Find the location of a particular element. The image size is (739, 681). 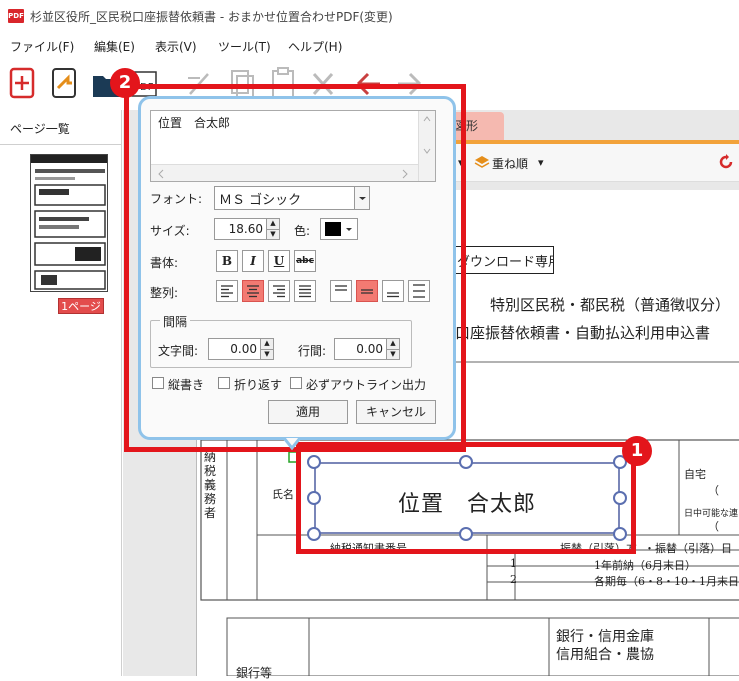

textarea-vscroll is located at coordinates (426, 146).